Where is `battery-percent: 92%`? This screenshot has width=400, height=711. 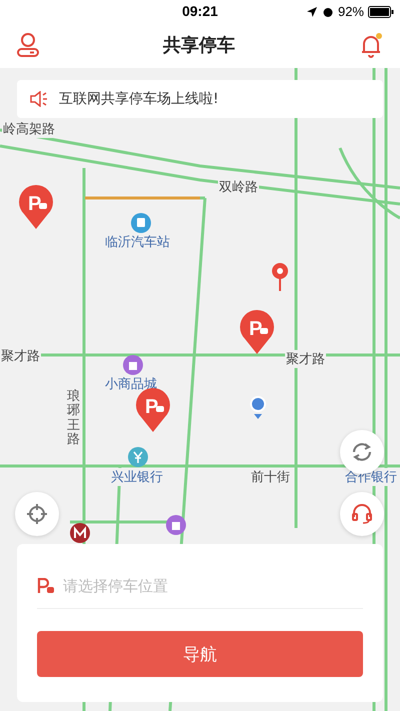
battery-percent: 92% is located at coordinates (351, 11).